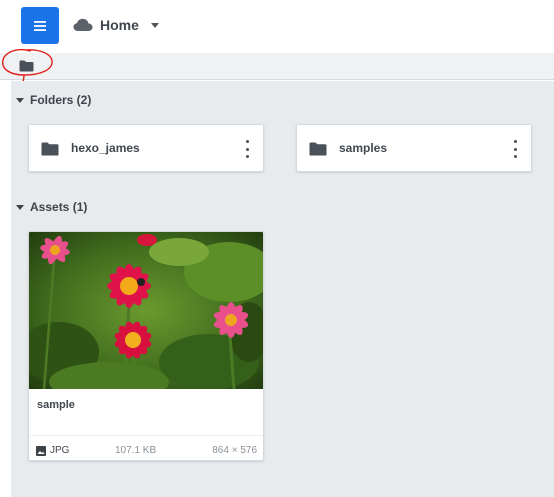 This screenshot has height=497, width=554. What do you see at coordinates (83, 24) in the screenshot?
I see `cloud-icon` at bounding box center [83, 24].